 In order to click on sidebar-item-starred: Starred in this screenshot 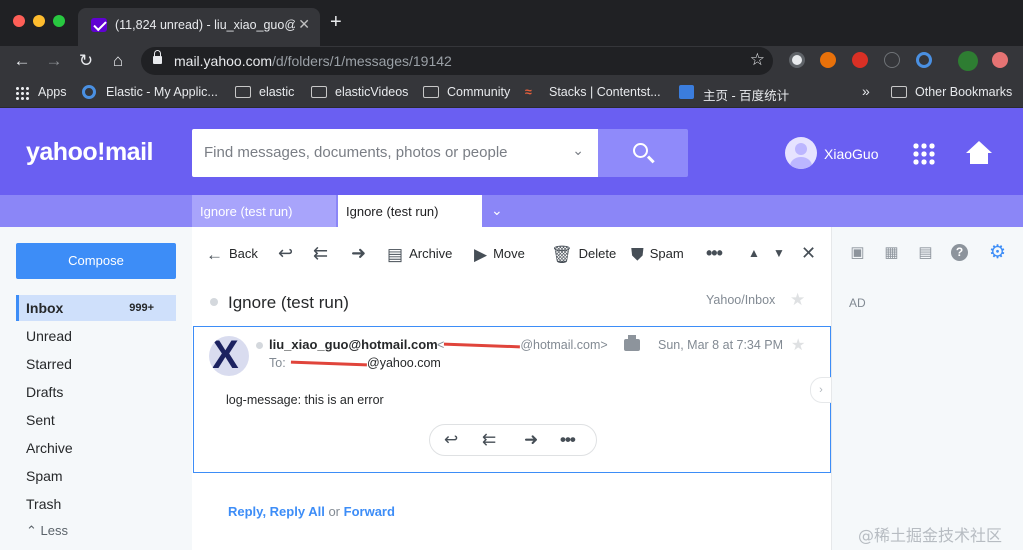, I will do `click(96, 364)`.